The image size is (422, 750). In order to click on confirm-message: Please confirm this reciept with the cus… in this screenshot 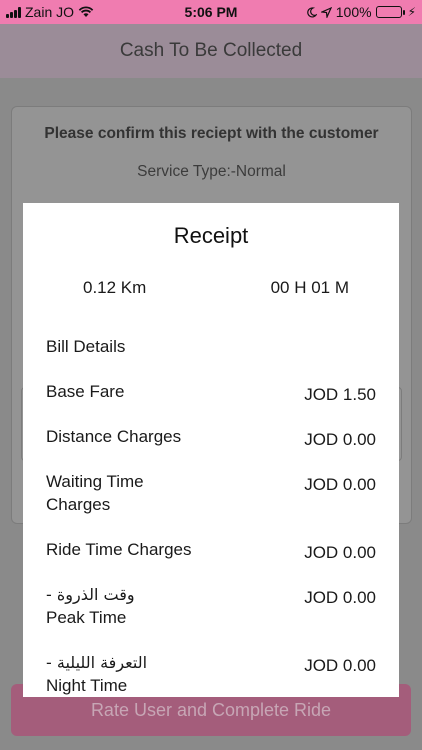, I will do `click(211, 133)`.